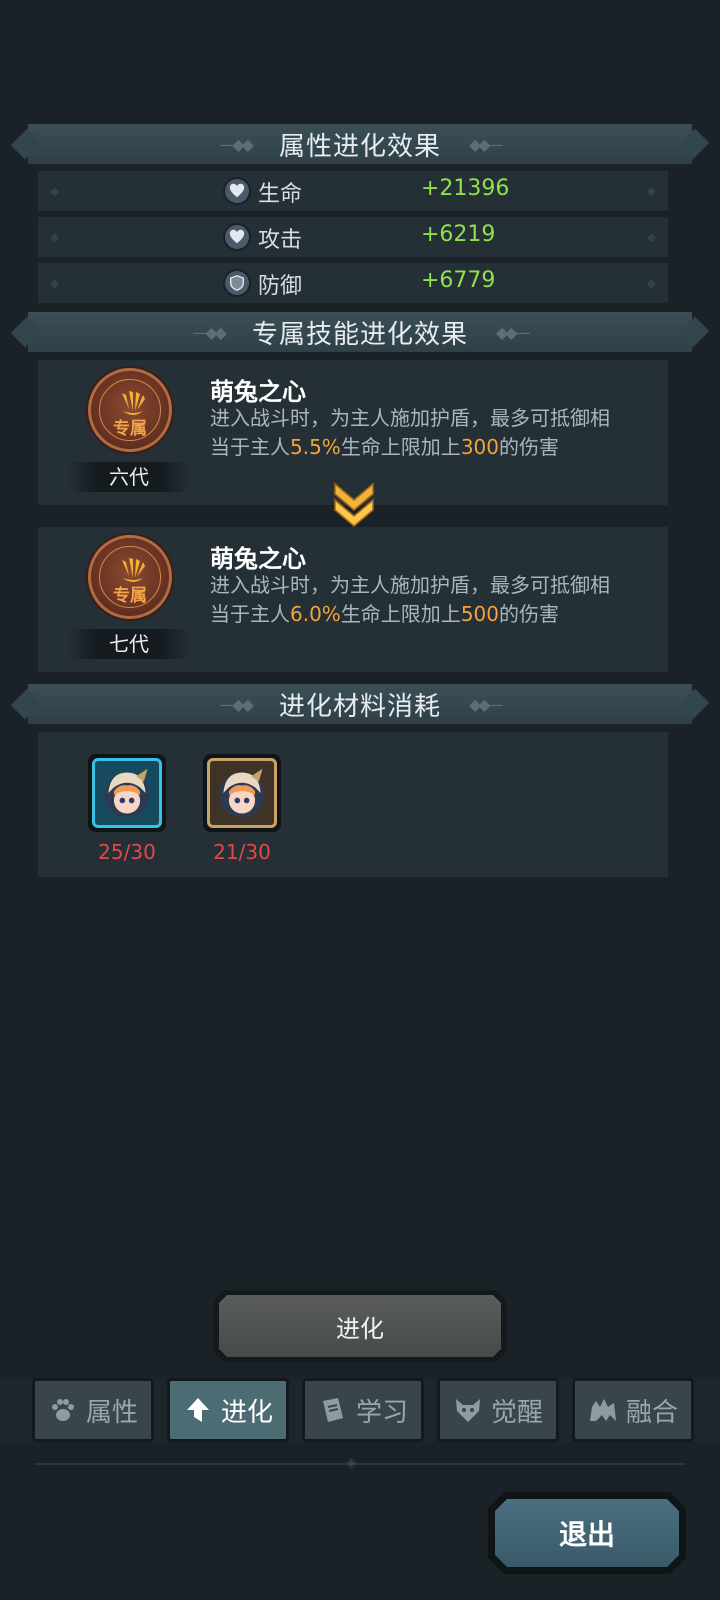  What do you see at coordinates (197, 1410) in the screenshot?
I see `arrow-up-icon` at bounding box center [197, 1410].